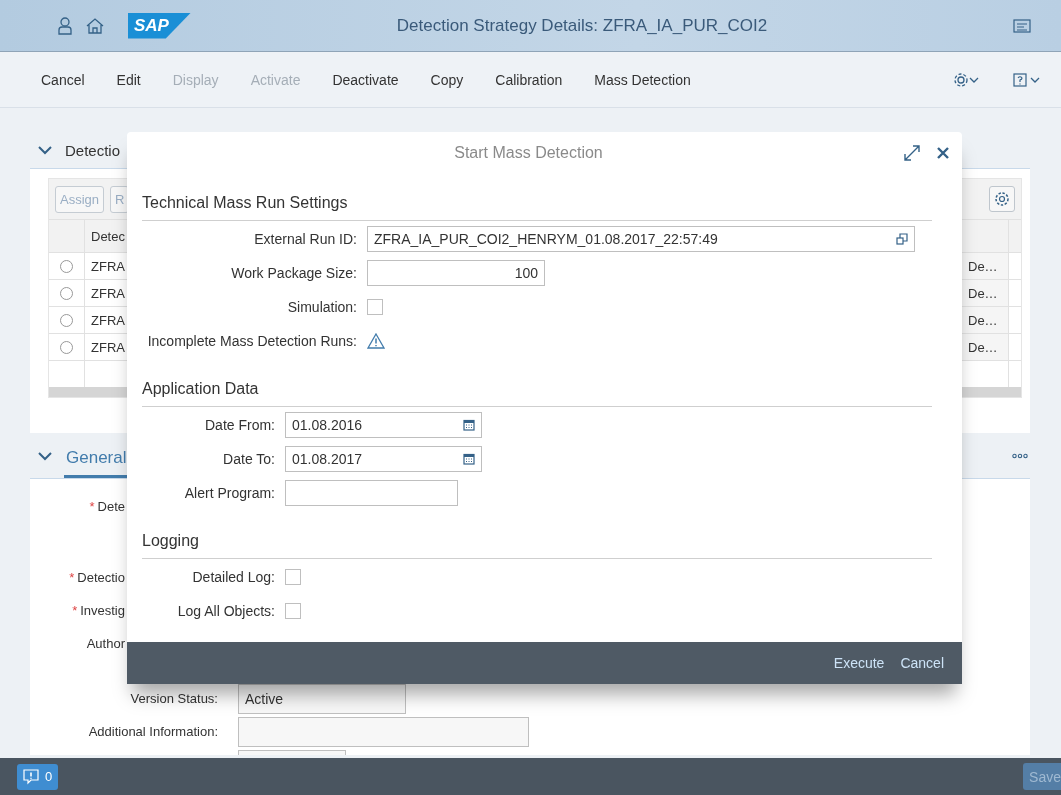  What do you see at coordinates (537, 207) in the screenshot?
I see `section-title: Technical Mass Run Settings` at bounding box center [537, 207].